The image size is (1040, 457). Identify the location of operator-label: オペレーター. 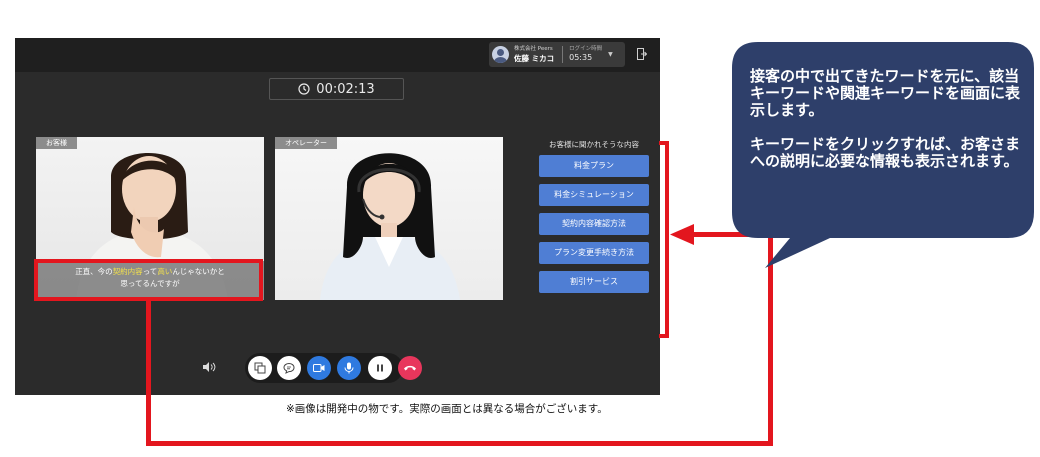
(306, 143).